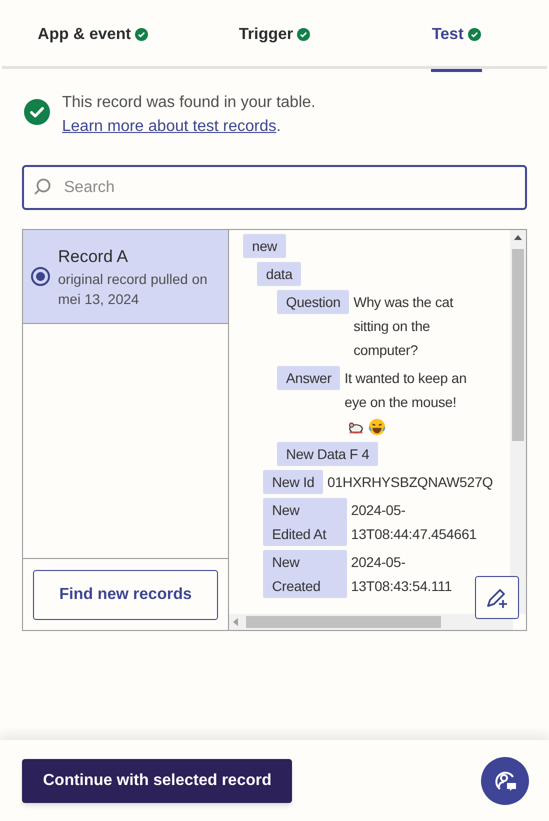 This screenshot has width=549, height=821. What do you see at coordinates (505, 780) in the screenshot?
I see `help-button` at bounding box center [505, 780].